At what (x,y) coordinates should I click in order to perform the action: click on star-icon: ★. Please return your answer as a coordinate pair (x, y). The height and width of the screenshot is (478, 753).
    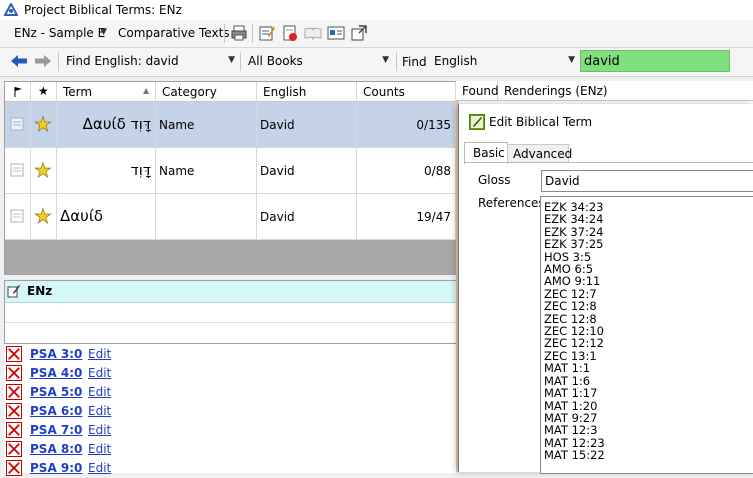
    Looking at the image, I should click on (43, 170).